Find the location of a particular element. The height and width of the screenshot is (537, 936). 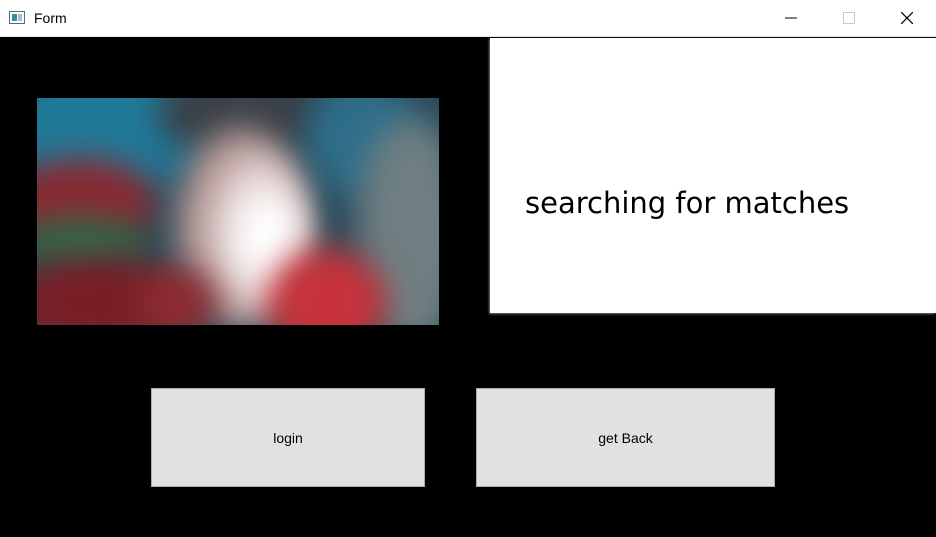

window-title: Form is located at coordinates (50, 18).